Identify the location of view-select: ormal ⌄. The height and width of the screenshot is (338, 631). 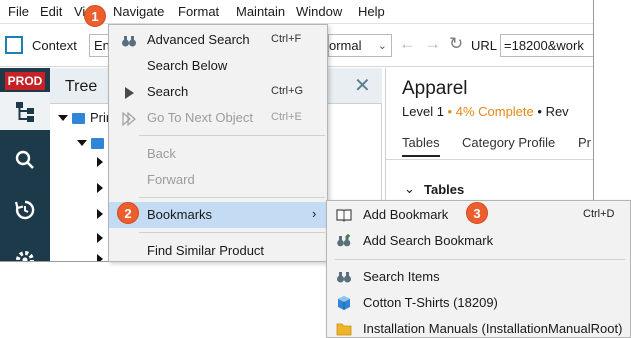
(360, 45).